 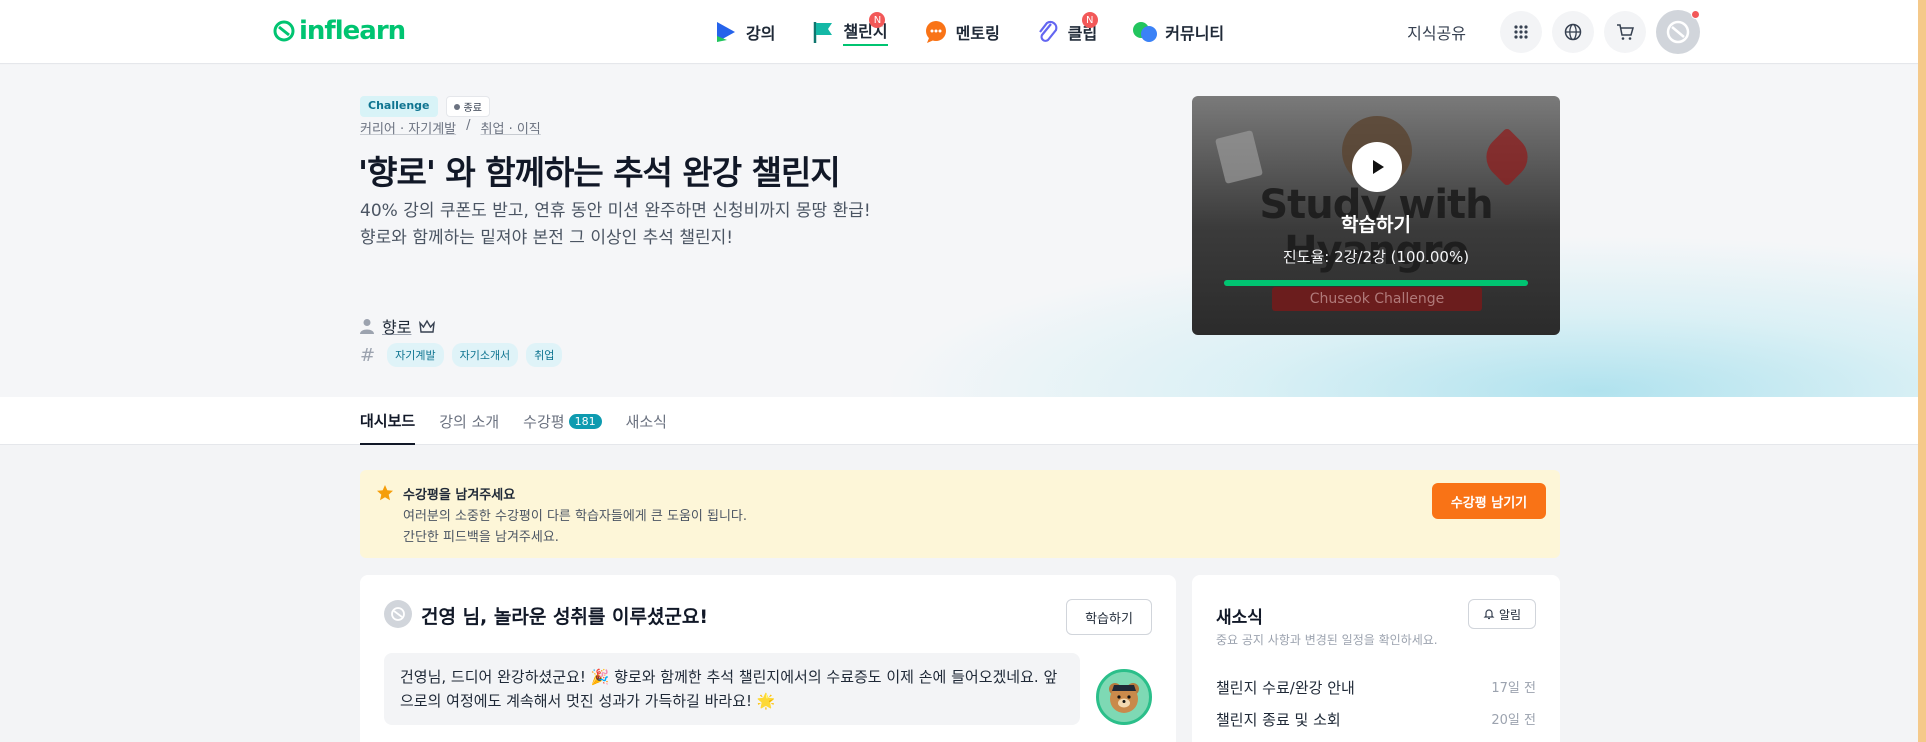 I want to click on tag-chip: 자기소개서, so click(x=485, y=355).